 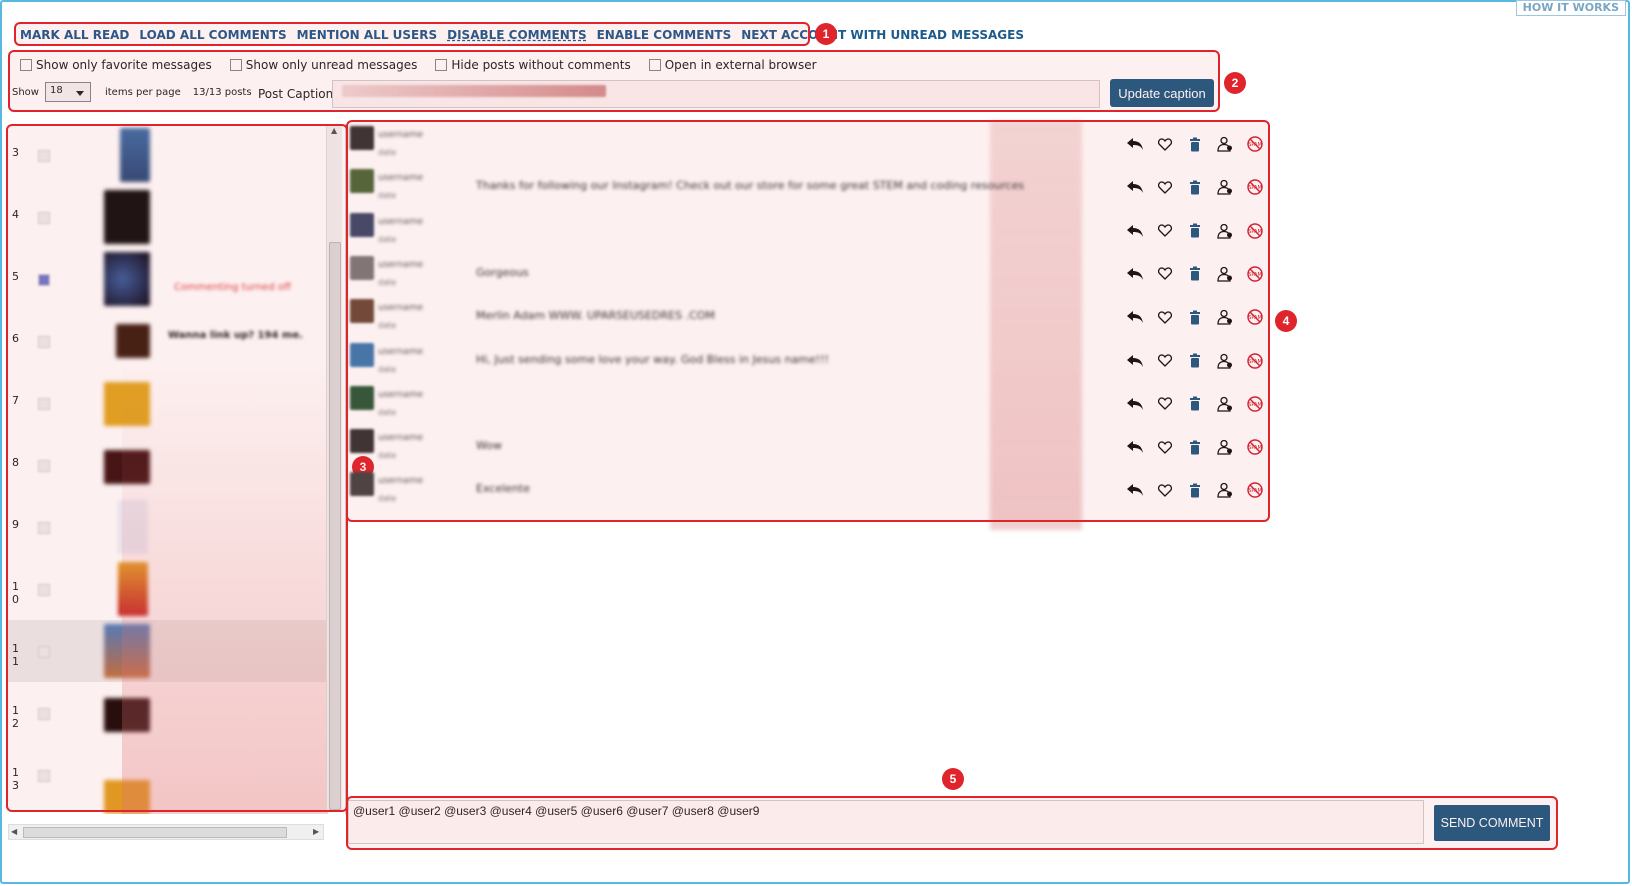 I want to click on post-row: 7, so click(x=168, y=403).